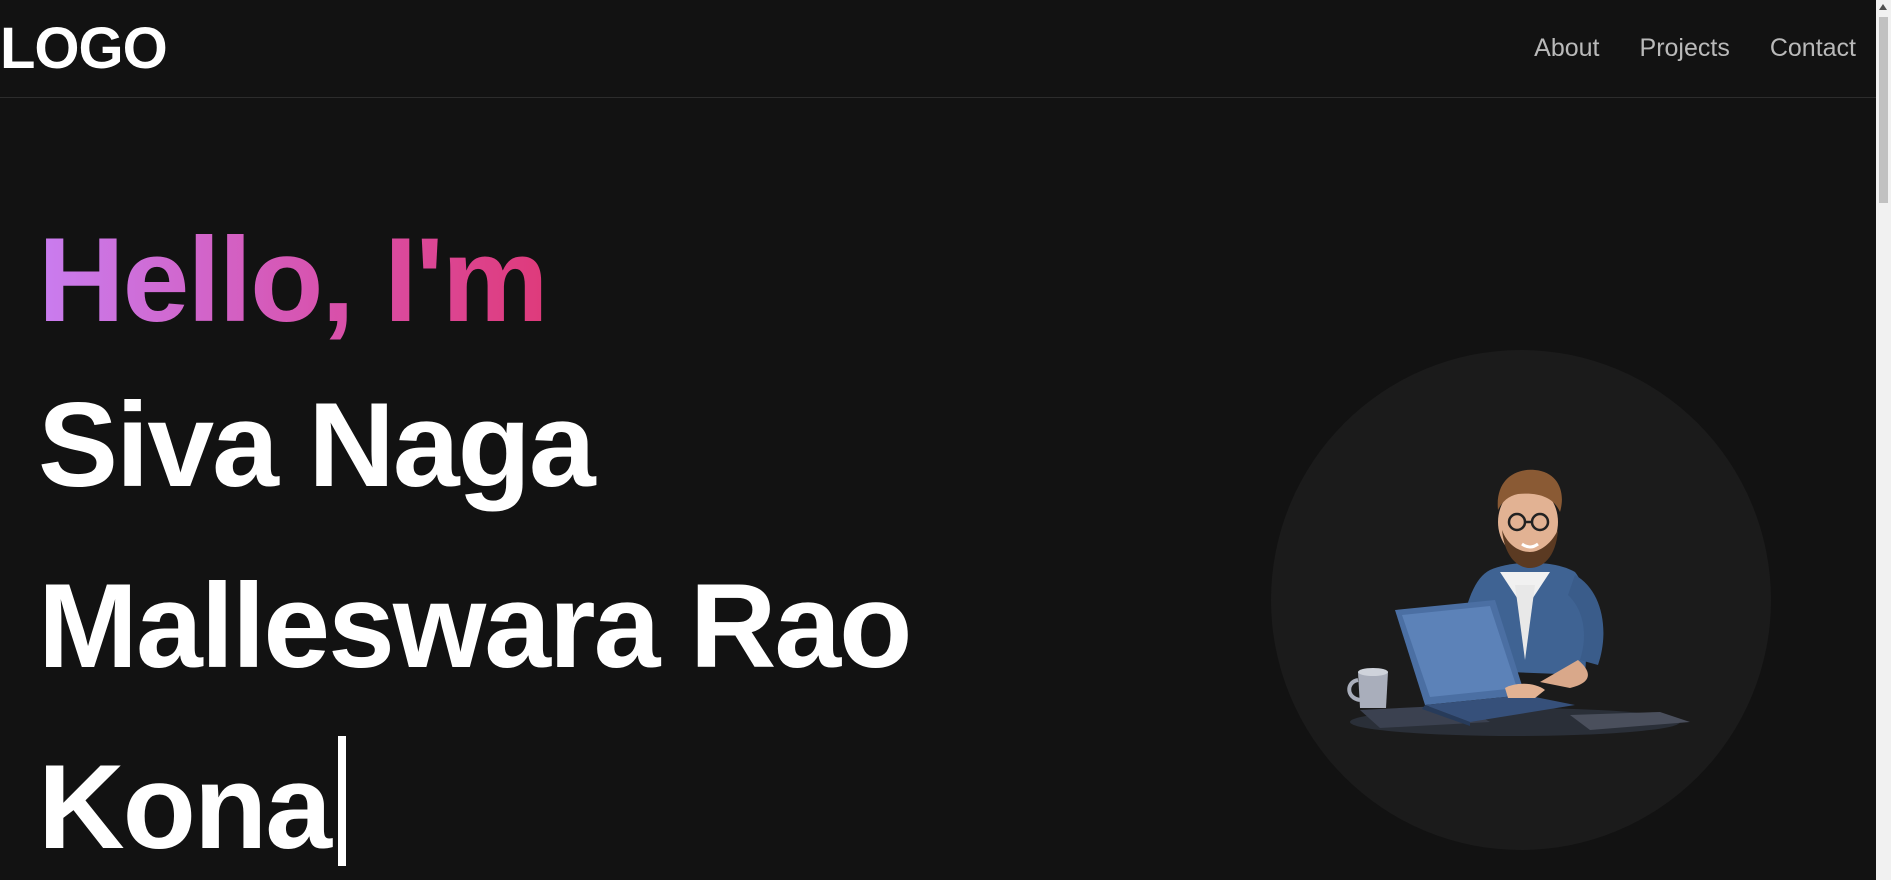  Describe the element at coordinates (1883, 110) in the screenshot. I see `scroll-thumb` at that location.